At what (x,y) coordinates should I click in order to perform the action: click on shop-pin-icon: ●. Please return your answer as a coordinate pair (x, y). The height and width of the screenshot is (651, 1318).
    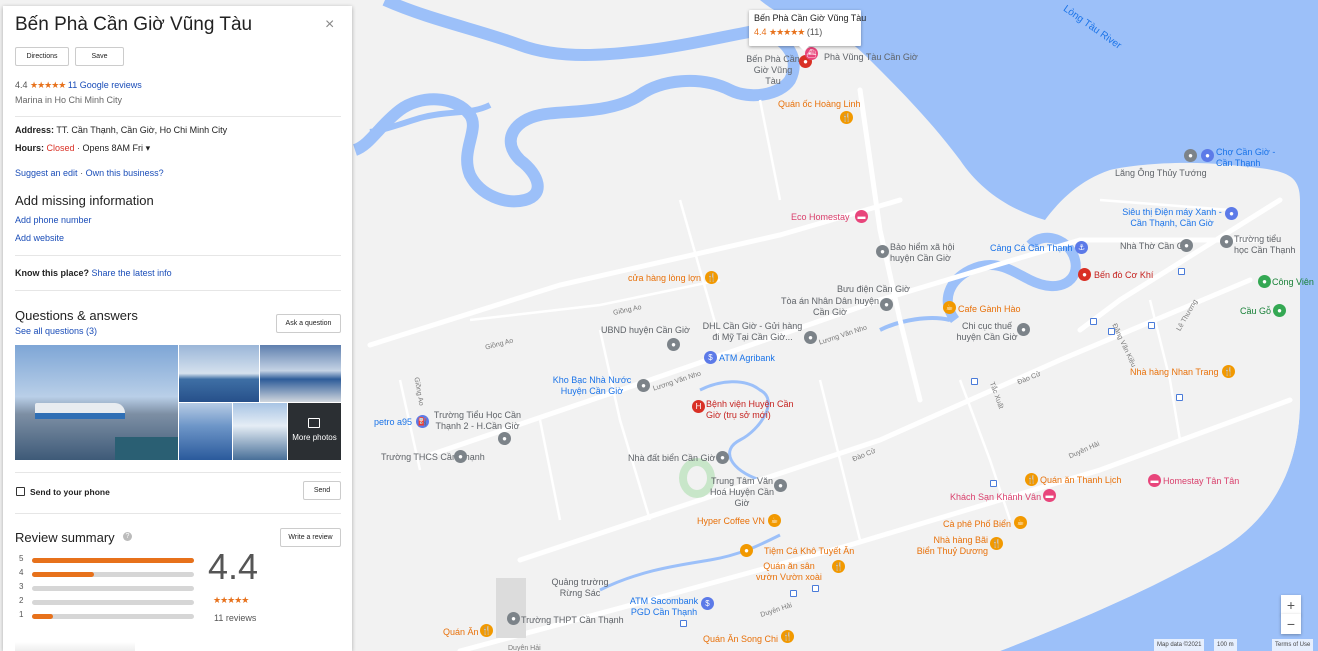
    Looking at the image, I should click on (746, 550).